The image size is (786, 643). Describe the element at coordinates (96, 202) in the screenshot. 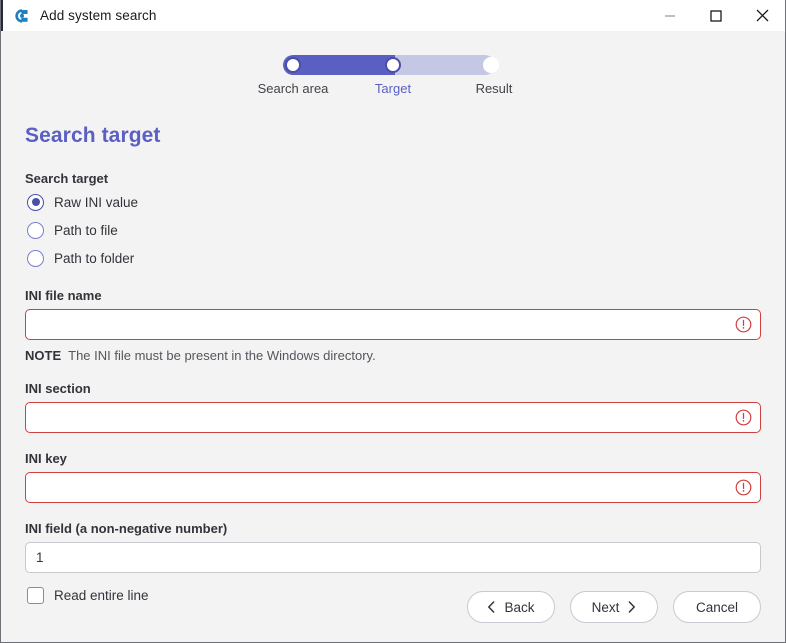

I see `radio-label: Raw INI value` at that location.